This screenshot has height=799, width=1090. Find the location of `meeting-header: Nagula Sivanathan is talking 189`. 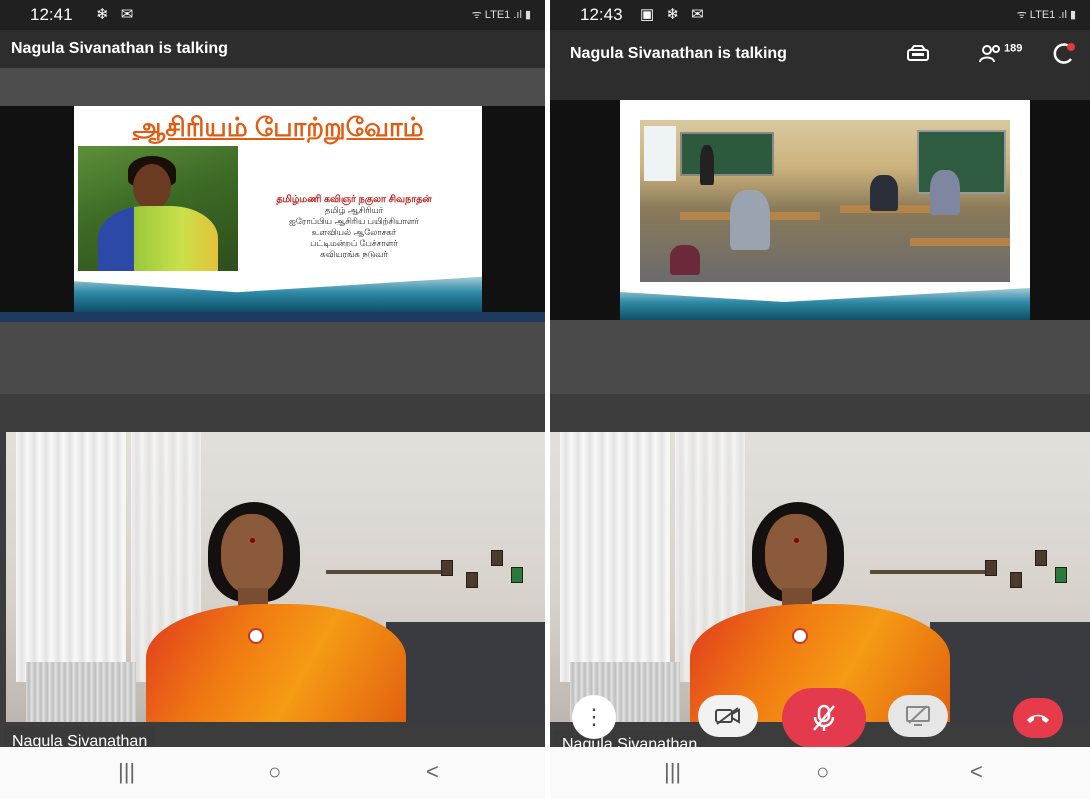

meeting-header: Nagula Sivanathan is talking 189 is located at coordinates (820, 65).